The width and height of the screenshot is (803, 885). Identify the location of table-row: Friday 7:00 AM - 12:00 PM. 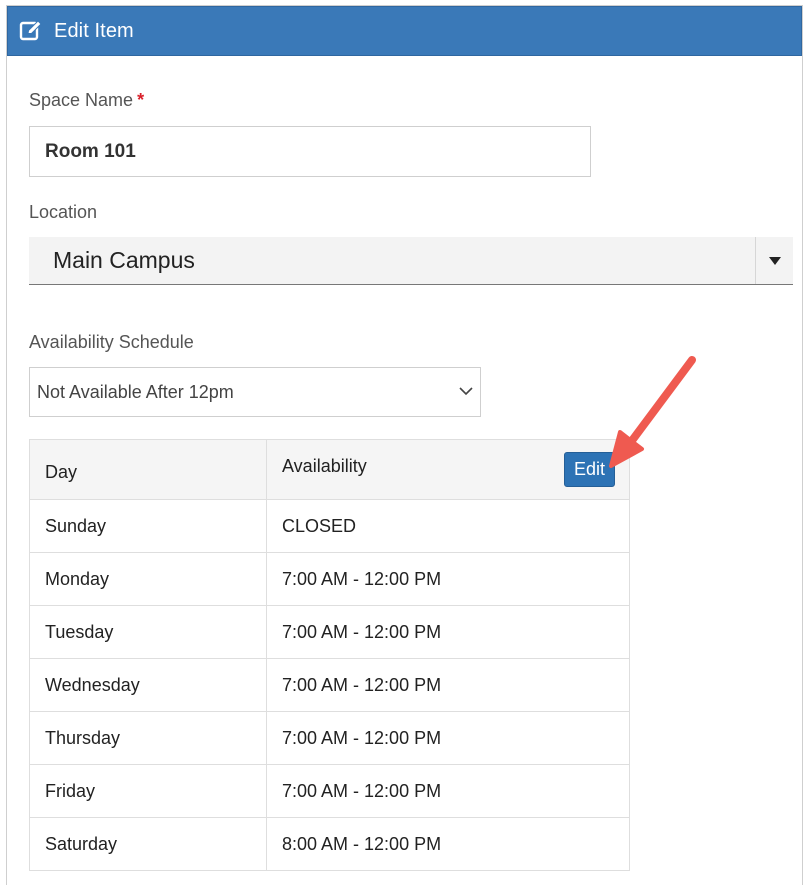
(329, 791).